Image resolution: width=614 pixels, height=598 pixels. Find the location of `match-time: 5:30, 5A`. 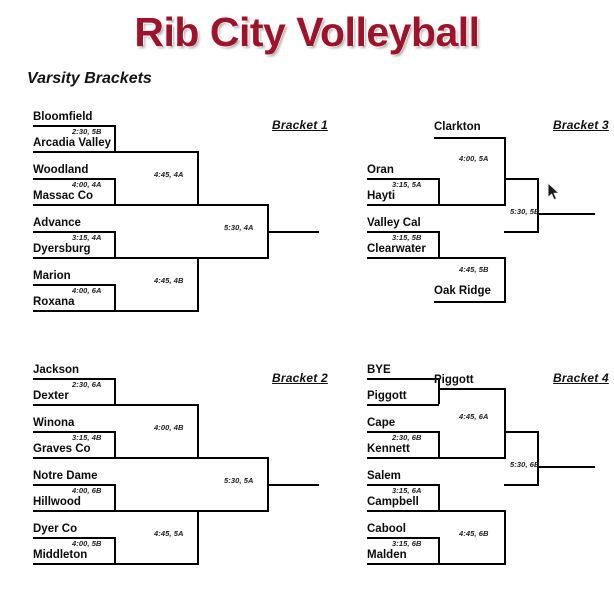

match-time: 5:30, 5A is located at coordinates (239, 480).